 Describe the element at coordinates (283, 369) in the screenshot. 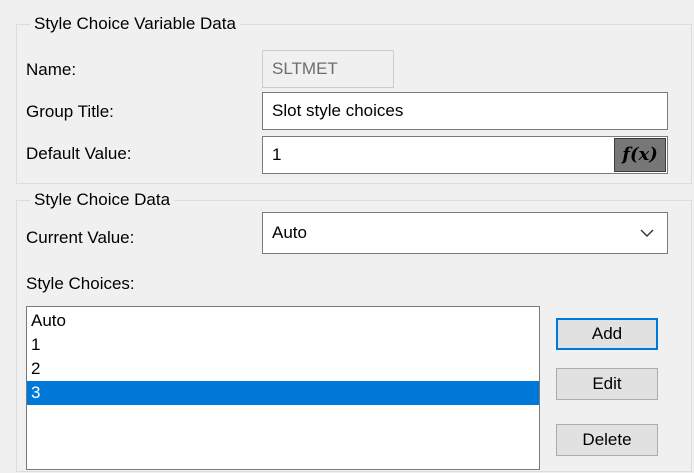

I see `list-item: 2` at that location.